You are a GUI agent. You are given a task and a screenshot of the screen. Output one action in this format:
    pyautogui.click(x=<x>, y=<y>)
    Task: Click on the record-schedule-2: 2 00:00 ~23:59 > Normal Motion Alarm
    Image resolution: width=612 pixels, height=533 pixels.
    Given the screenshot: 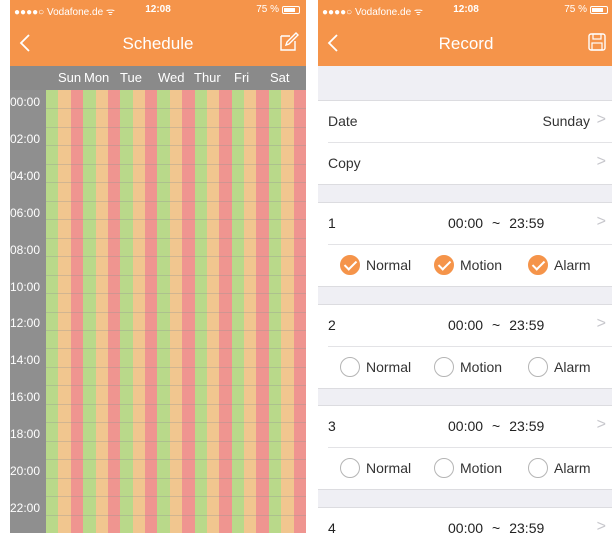 What is the action you would take?
    pyautogui.click(x=465, y=346)
    